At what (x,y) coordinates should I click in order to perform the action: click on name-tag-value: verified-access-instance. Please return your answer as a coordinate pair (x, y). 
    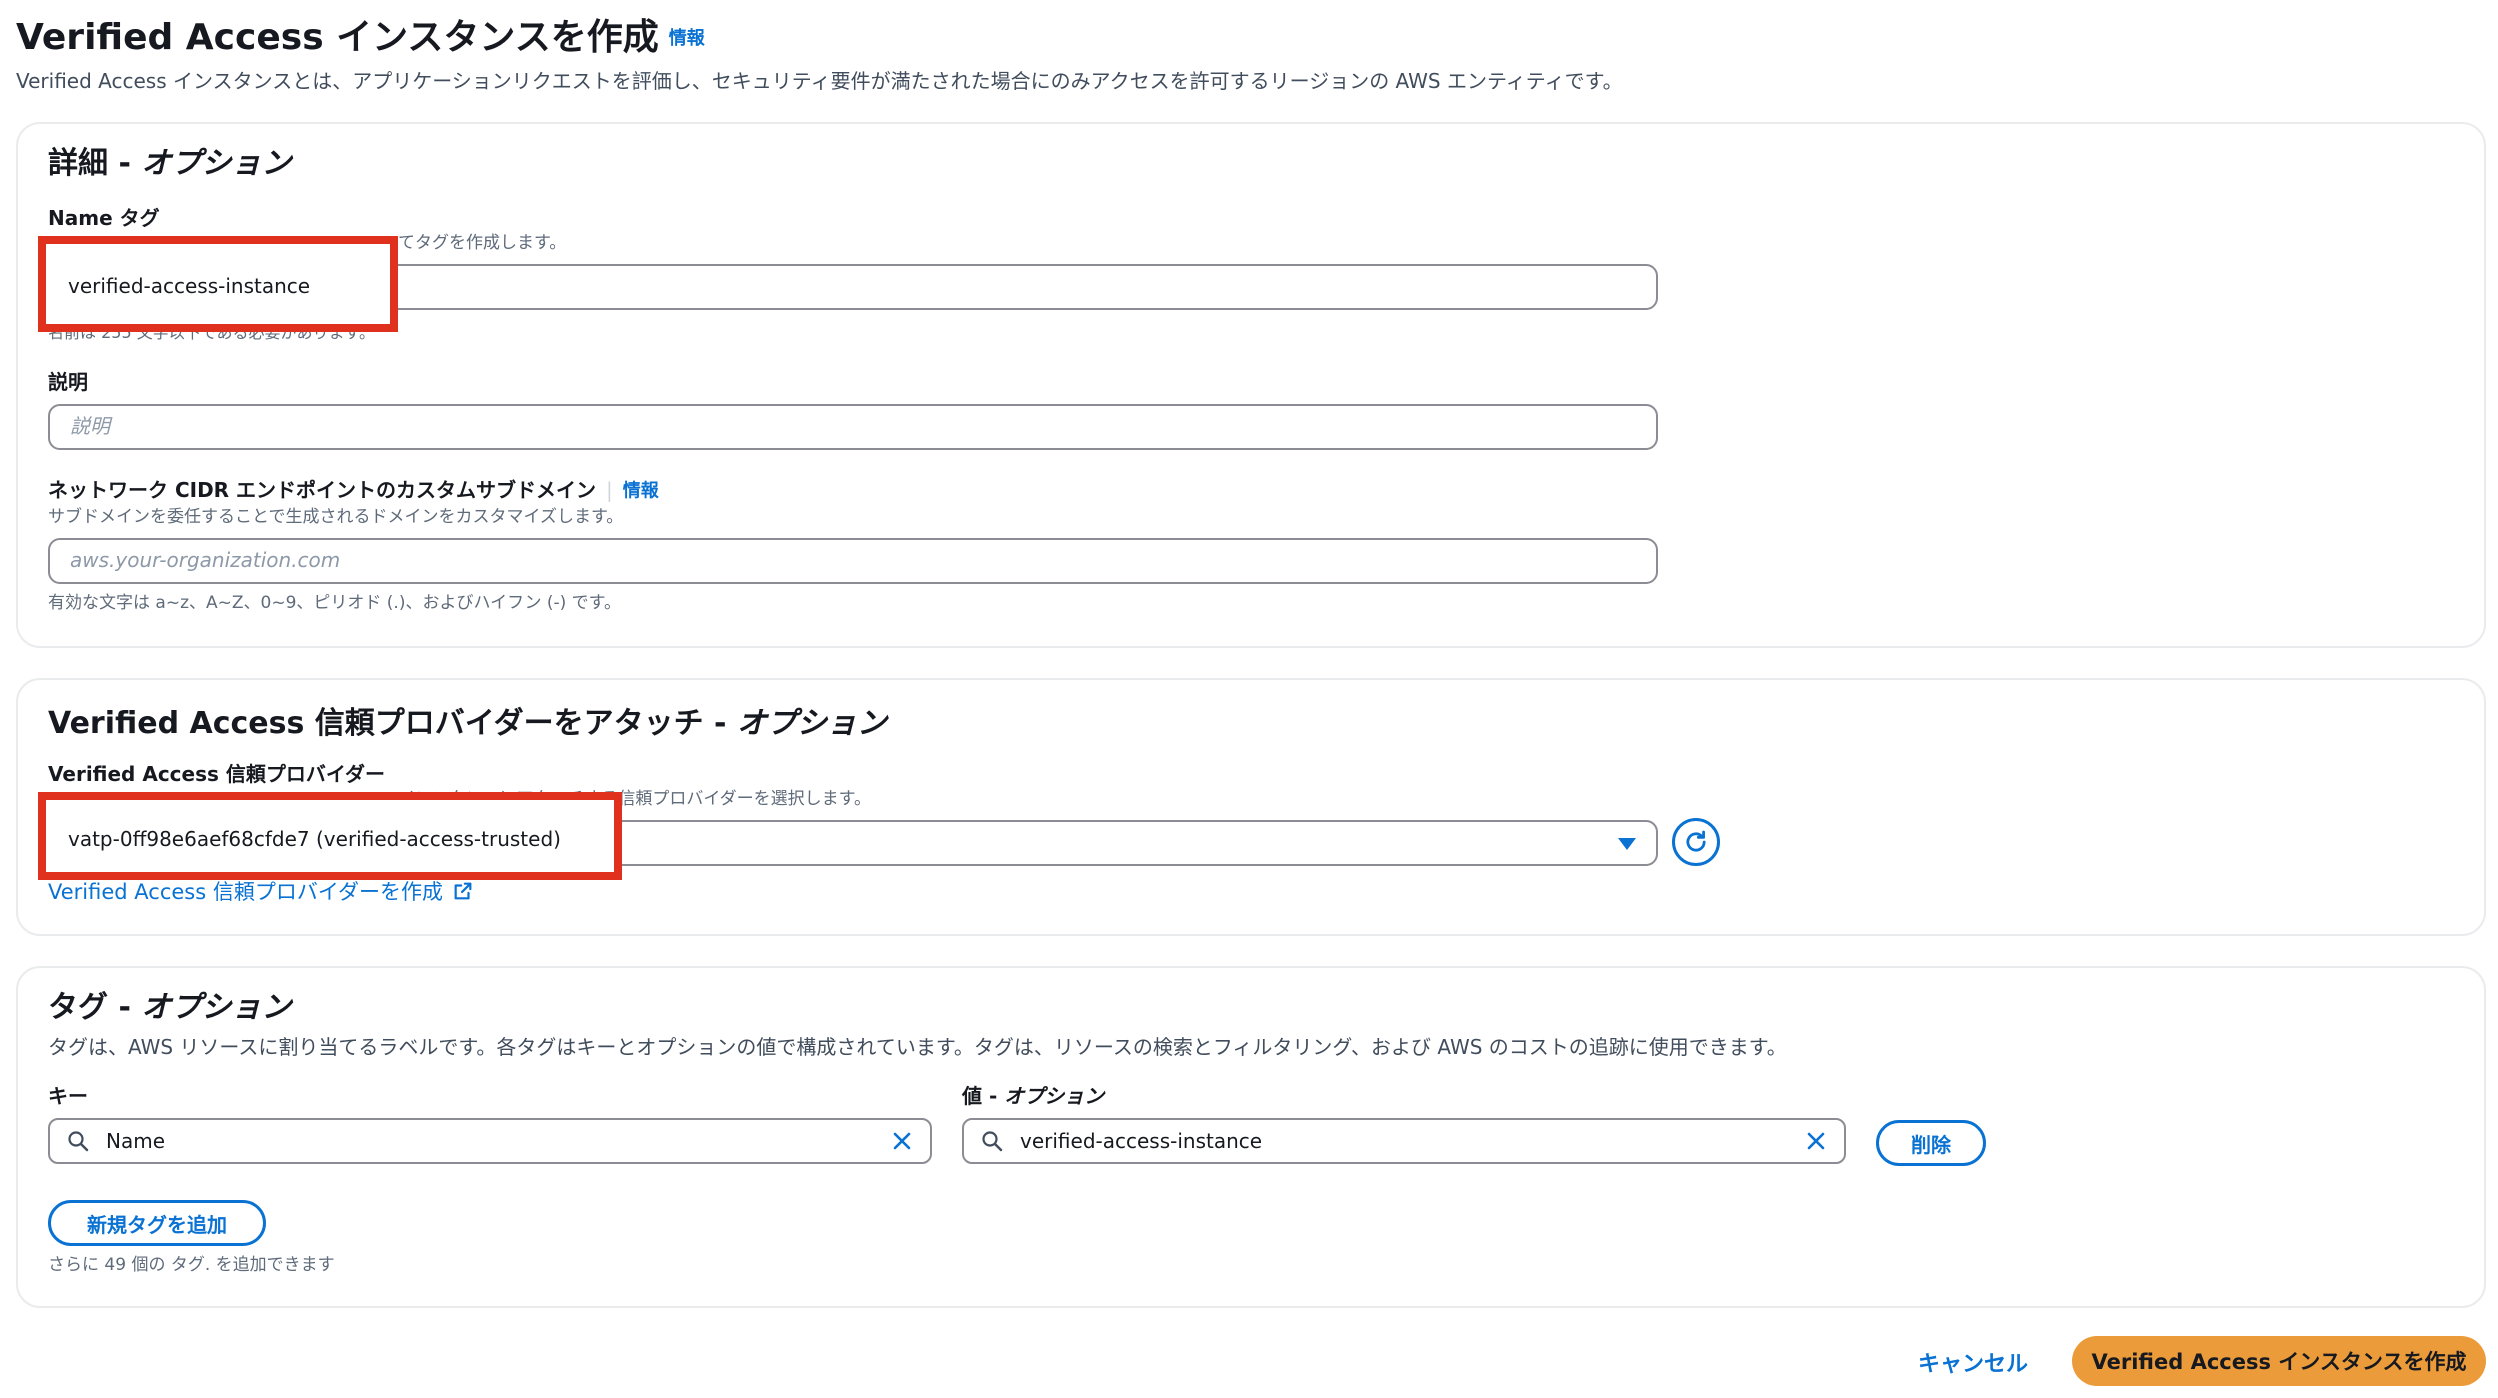
    Looking at the image, I should click on (189, 286).